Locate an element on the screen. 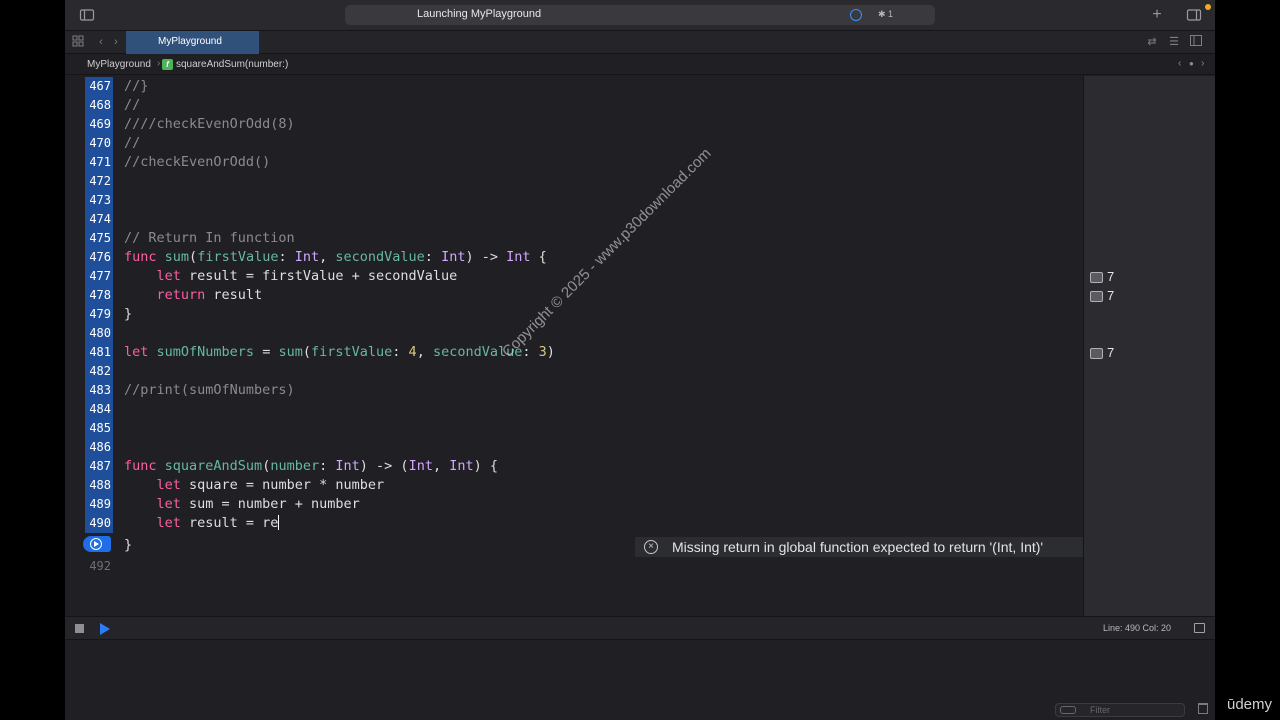 This screenshot has width=1280, height=720. breadcrumb-project: MyPlayground is located at coordinates (119, 64).